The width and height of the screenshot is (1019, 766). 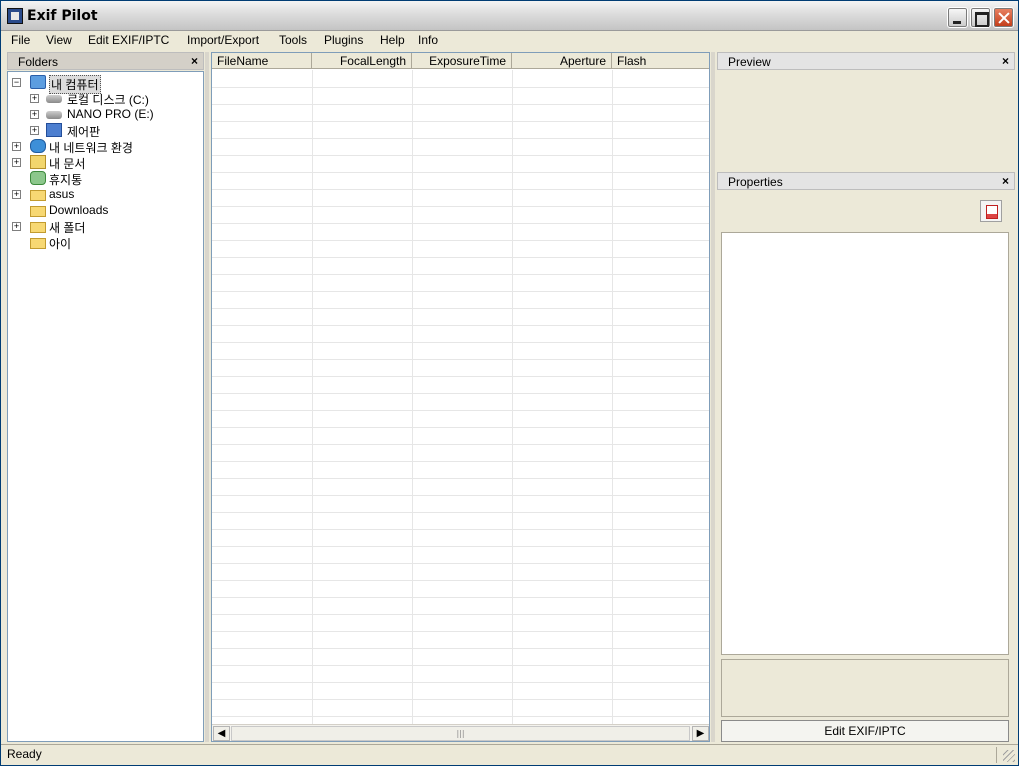 I want to click on title-bar: Exif Pilot, so click(x=509, y=16).